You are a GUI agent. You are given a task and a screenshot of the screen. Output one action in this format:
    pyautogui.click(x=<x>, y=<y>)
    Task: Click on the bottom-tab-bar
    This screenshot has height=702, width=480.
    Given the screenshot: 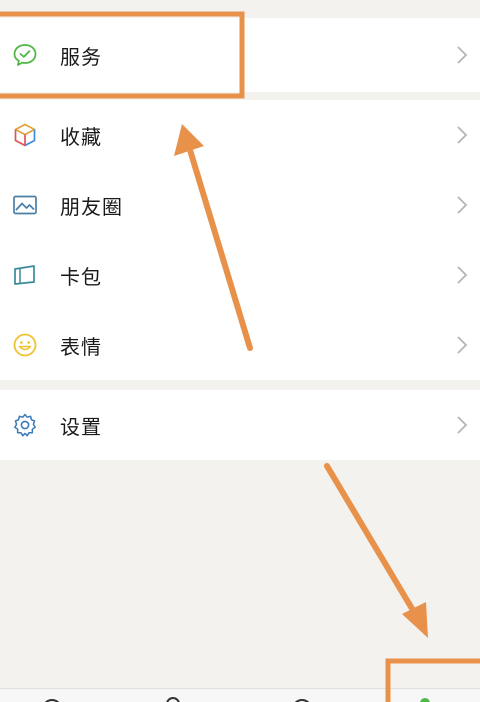 What is the action you would take?
    pyautogui.click(x=240, y=695)
    